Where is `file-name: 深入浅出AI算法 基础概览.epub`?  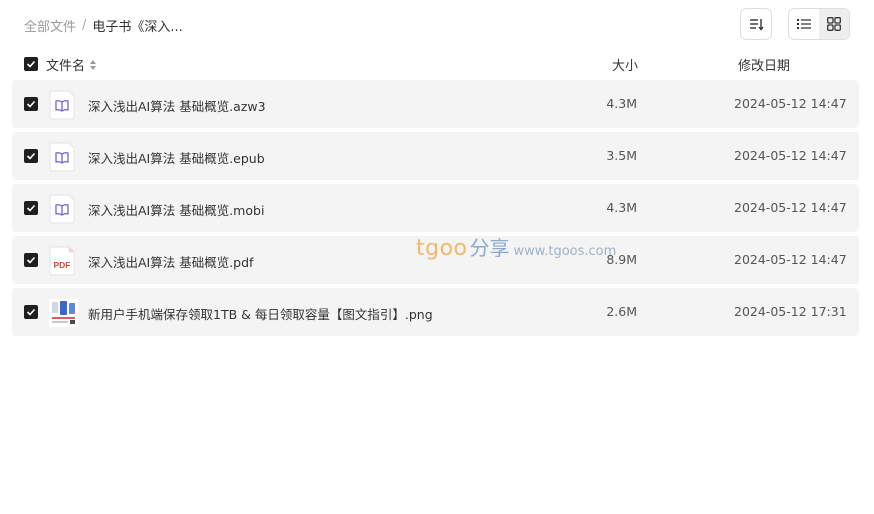
file-name: 深入浅出AI算法 基础概览.epub is located at coordinates (176, 157).